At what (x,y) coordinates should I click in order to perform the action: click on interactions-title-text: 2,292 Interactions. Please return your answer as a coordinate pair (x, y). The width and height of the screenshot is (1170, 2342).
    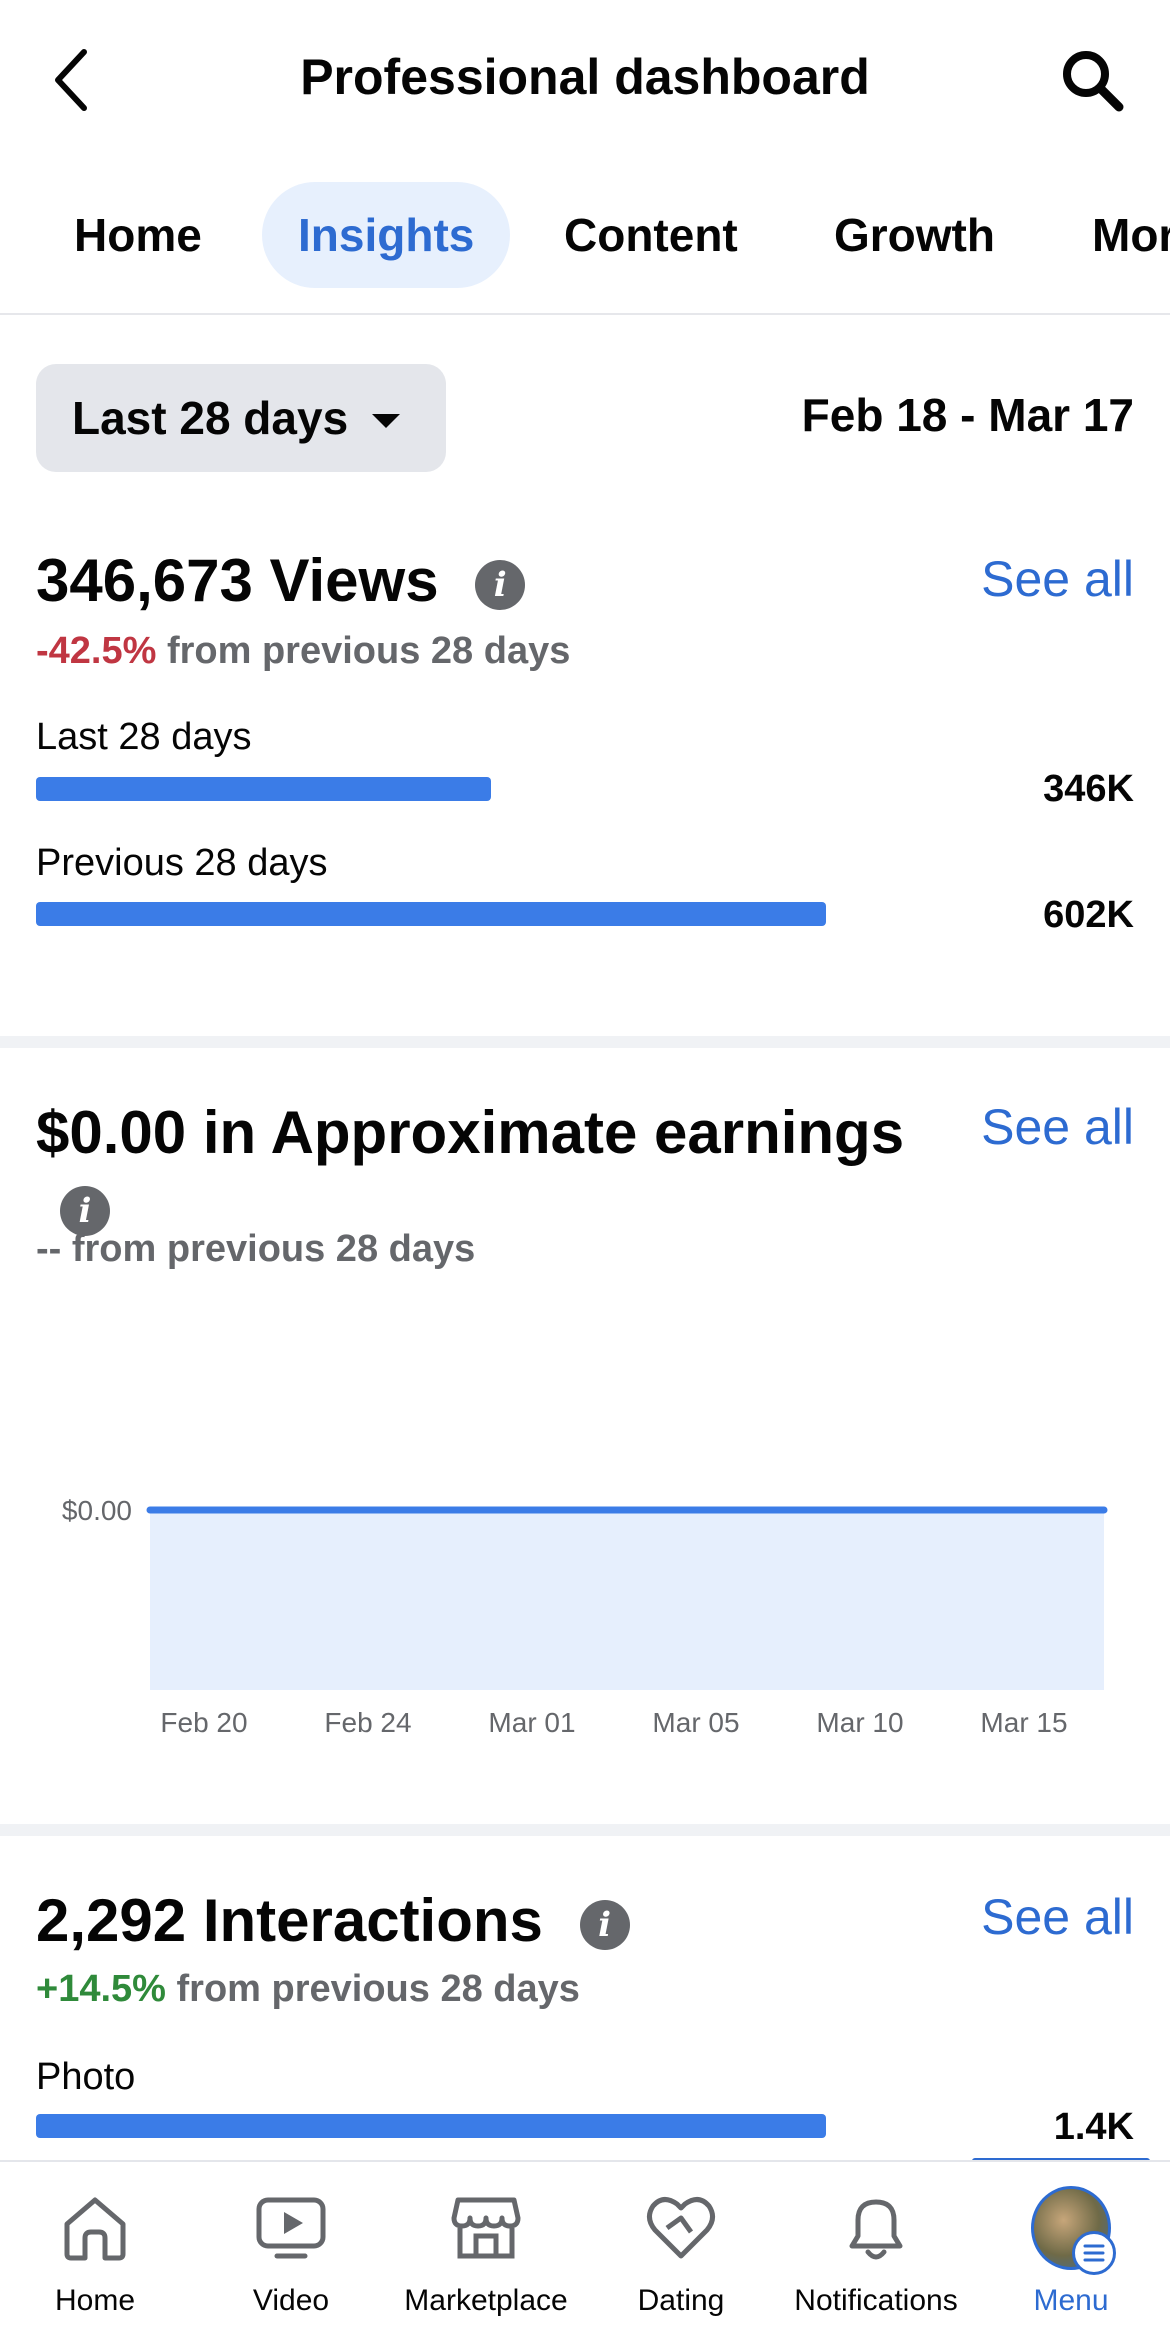
    Looking at the image, I should click on (289, 1920).